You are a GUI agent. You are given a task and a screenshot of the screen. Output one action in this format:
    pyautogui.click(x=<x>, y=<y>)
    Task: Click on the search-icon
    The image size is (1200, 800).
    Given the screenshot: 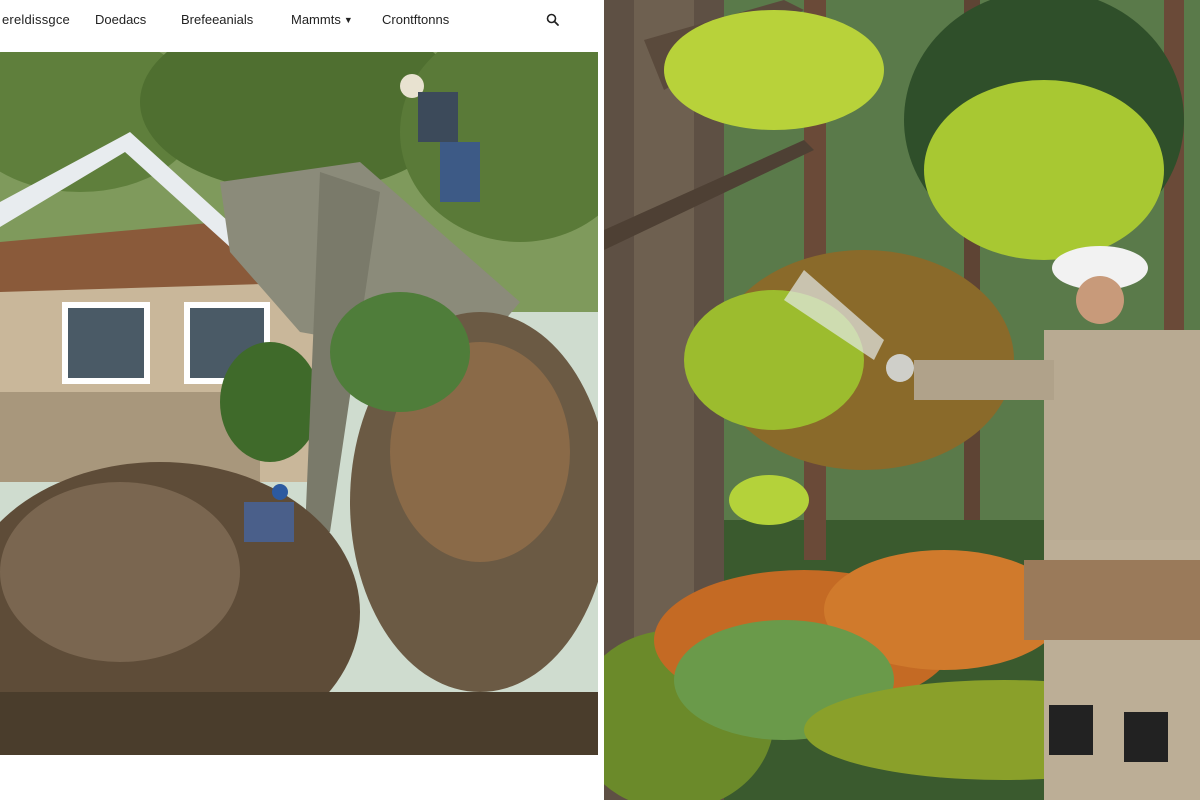 What is the action you would take?
    pyautogui.click(x=553, y=20)
    